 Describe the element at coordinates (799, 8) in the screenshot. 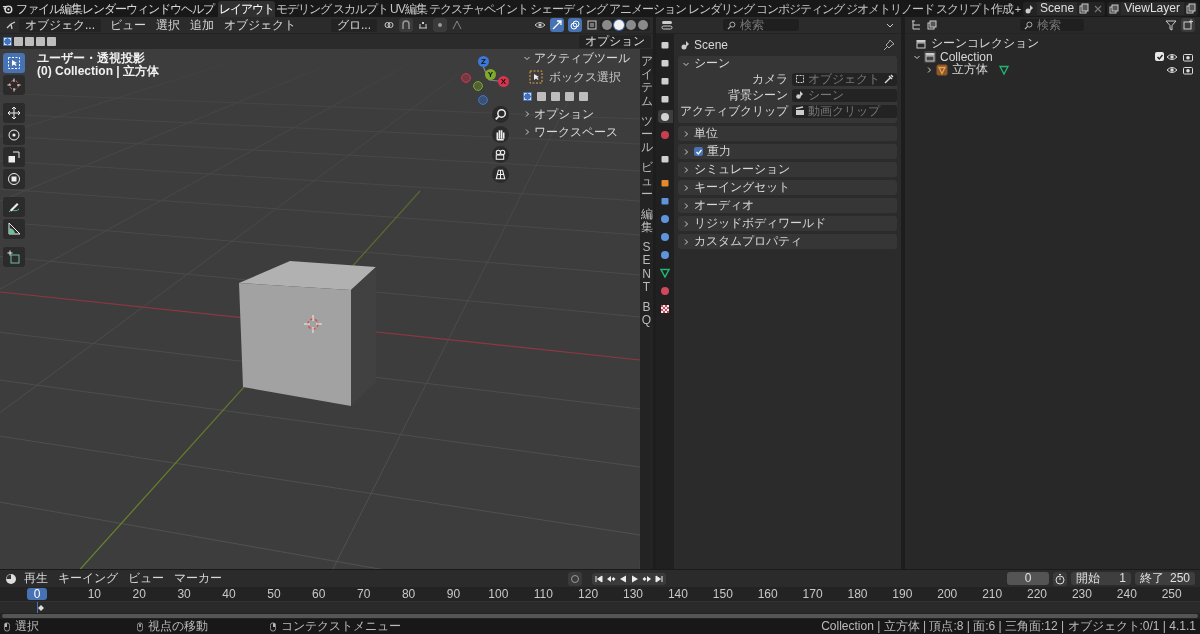

I see `workspace-tab: コンポジティング` at that location.